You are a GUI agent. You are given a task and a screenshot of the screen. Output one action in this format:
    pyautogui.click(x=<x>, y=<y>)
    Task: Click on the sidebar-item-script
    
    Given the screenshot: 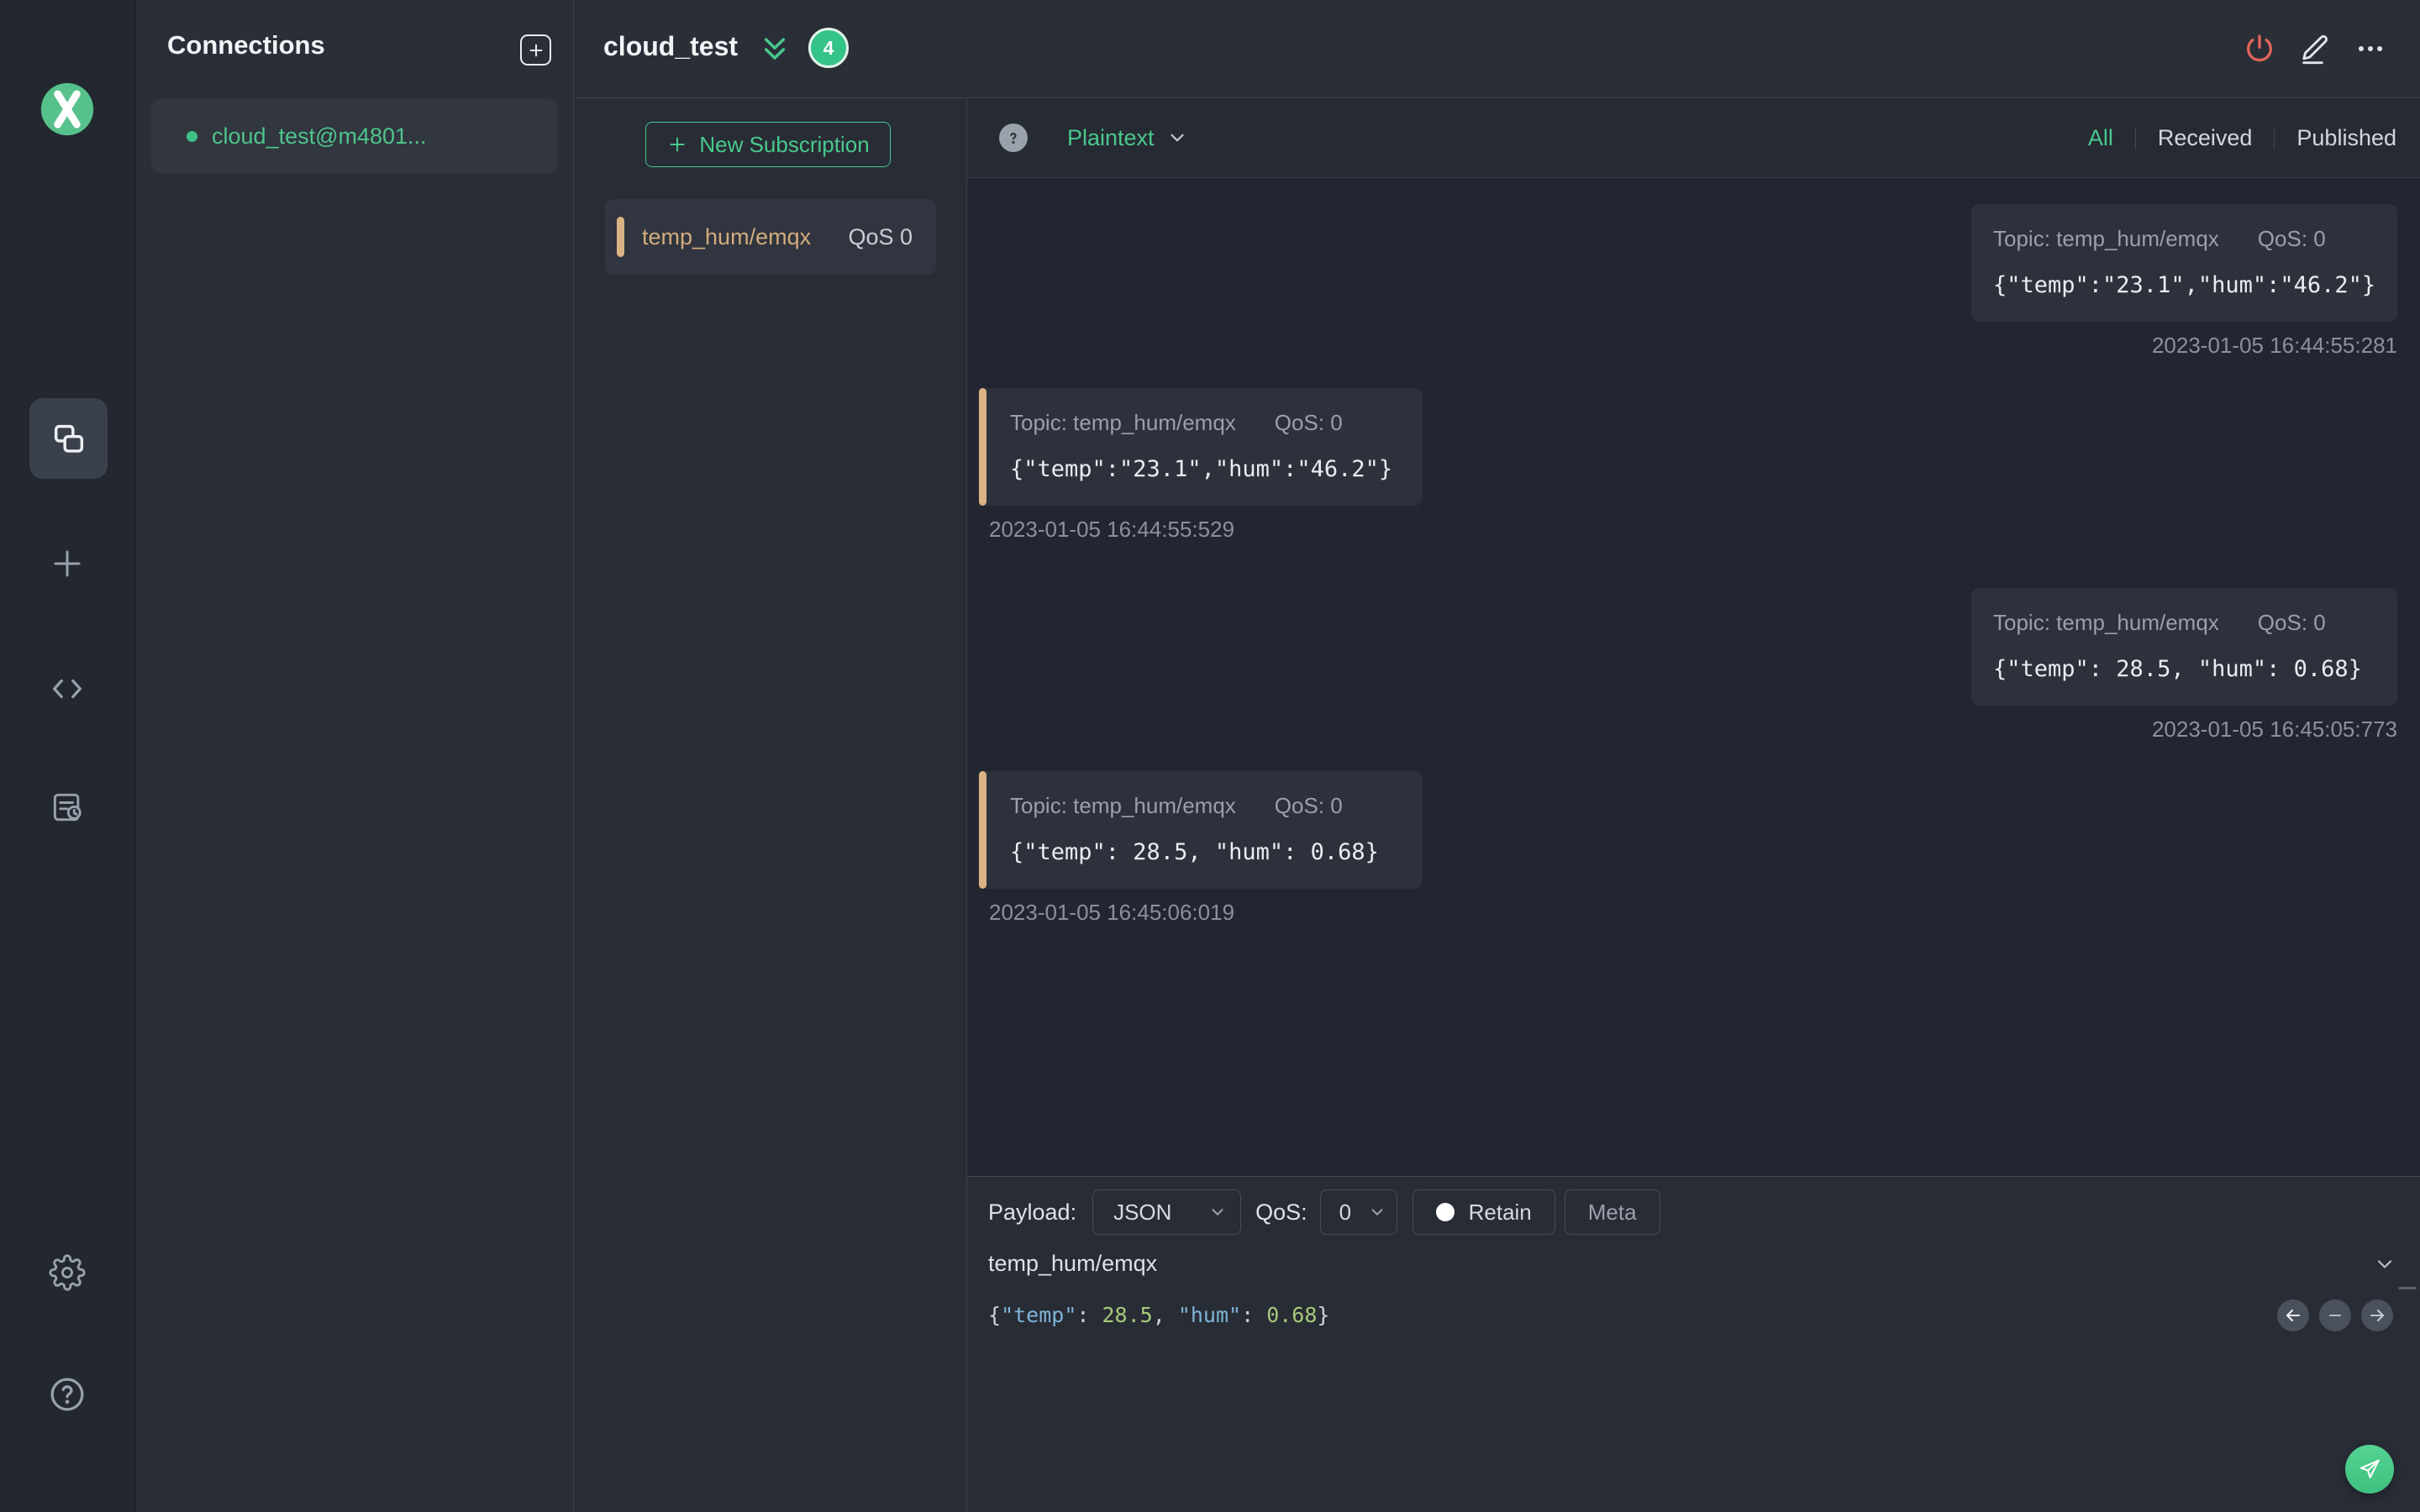 What is the action you would take?
    pyautogui.click(x=67, y=688)
    